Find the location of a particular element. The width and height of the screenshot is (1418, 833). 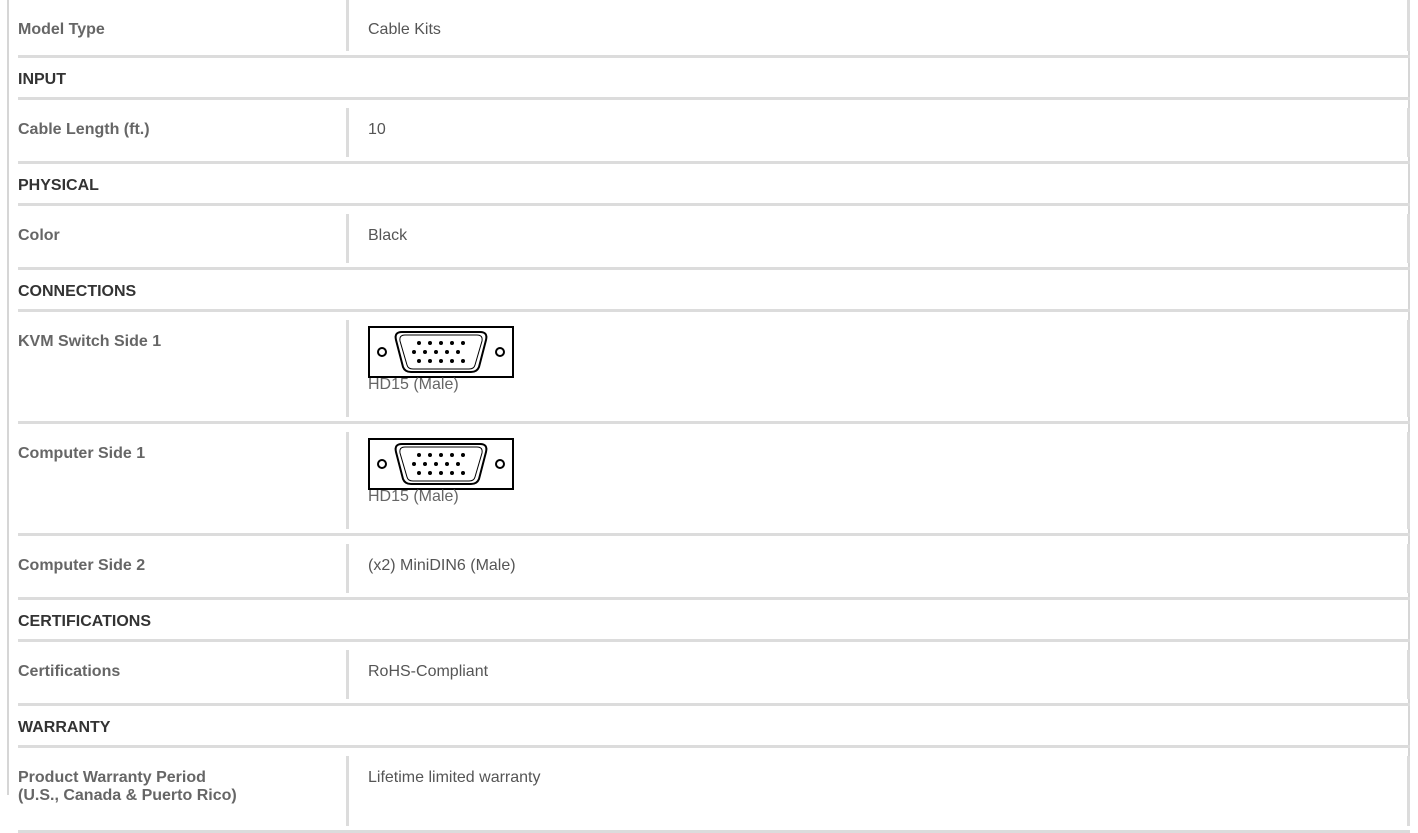

spec-value: RoHS-Compliant is located at coordinates (879, 674).